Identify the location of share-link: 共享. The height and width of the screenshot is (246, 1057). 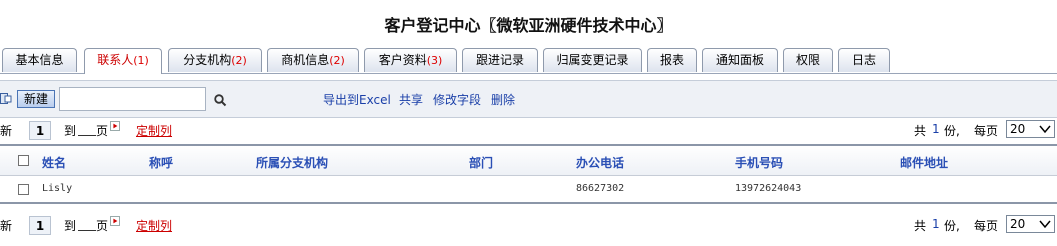
(411, 99).